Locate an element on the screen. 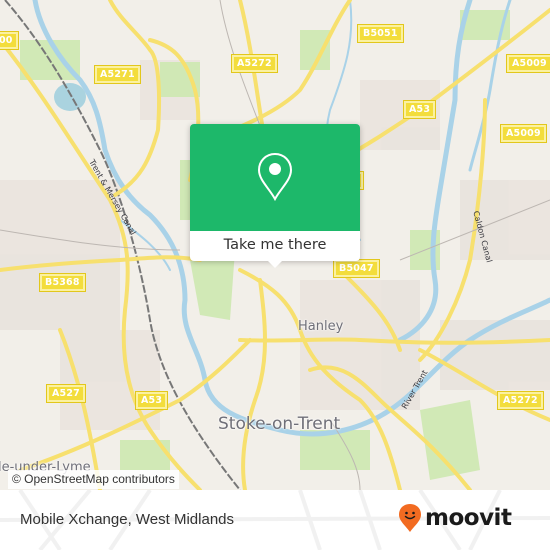 This screenshot has width=550, height=550. road-label-b5047: B5047 is located at coordinates (356, 268).